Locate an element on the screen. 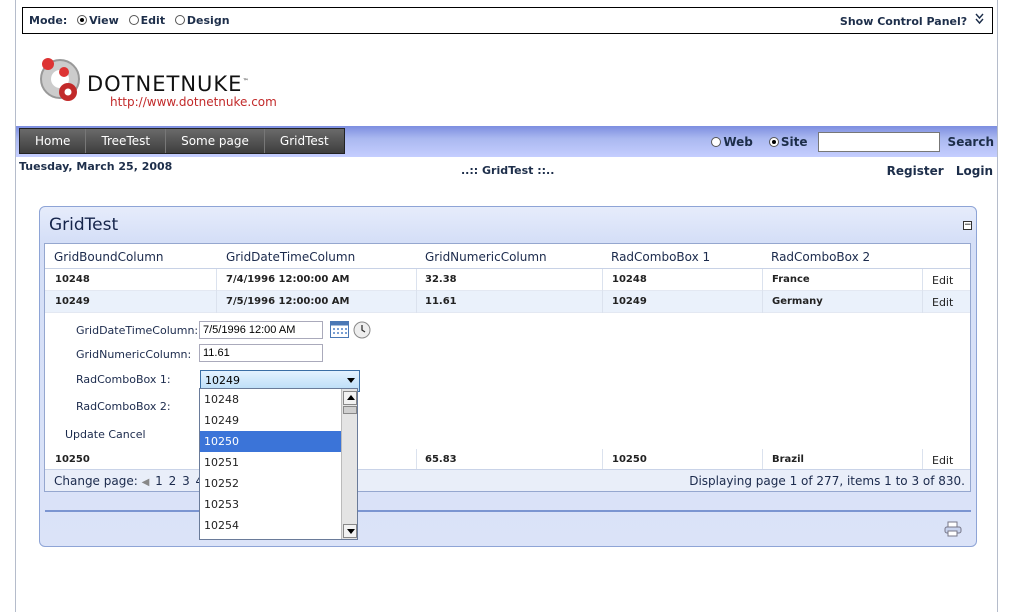  search-site-radio is located at coordinates (773, 142).